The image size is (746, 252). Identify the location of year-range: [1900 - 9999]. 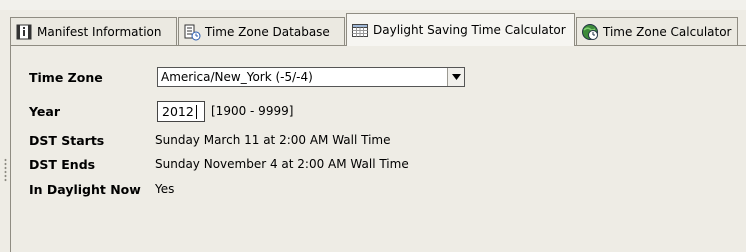
(252, 111).